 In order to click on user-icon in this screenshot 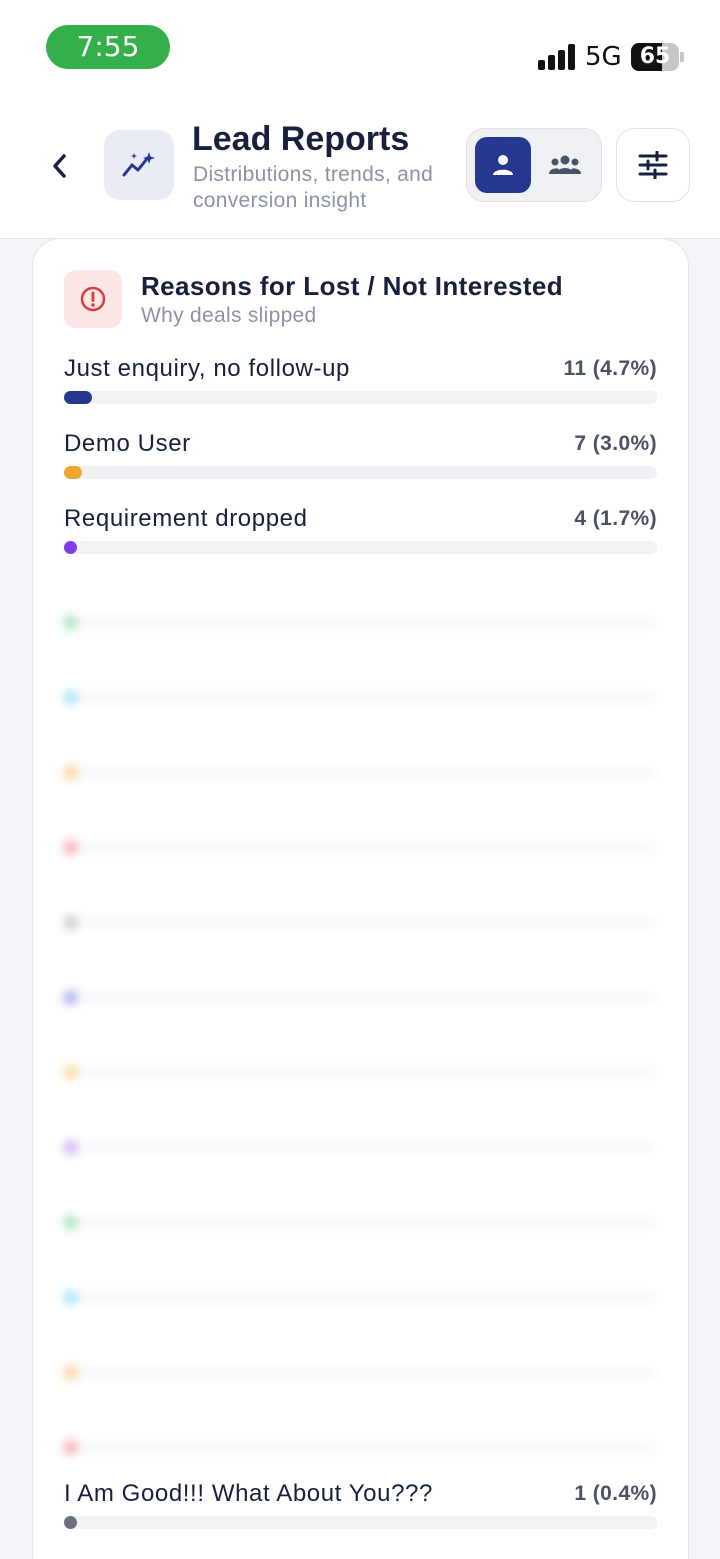, I will do `click(503, 165)`.